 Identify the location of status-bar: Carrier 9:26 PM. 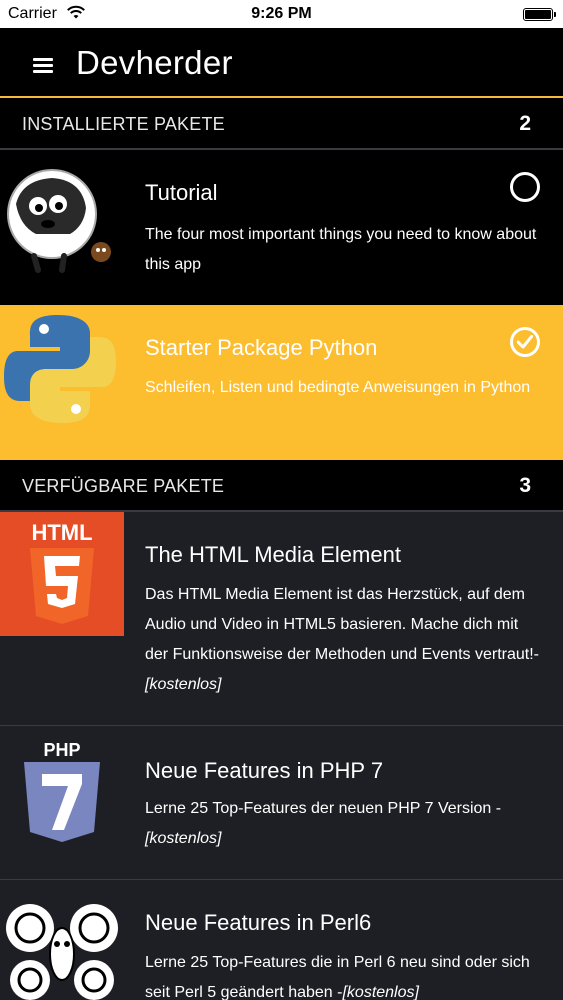
(281, 14).